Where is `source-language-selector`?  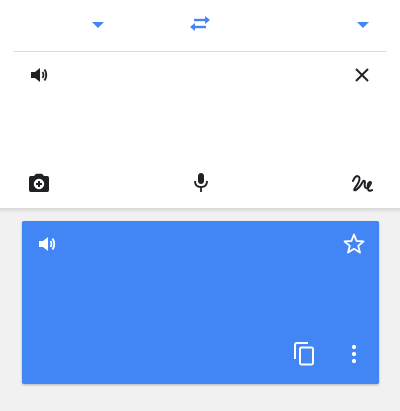 source-language-selector is located at coordinates (98, 25).